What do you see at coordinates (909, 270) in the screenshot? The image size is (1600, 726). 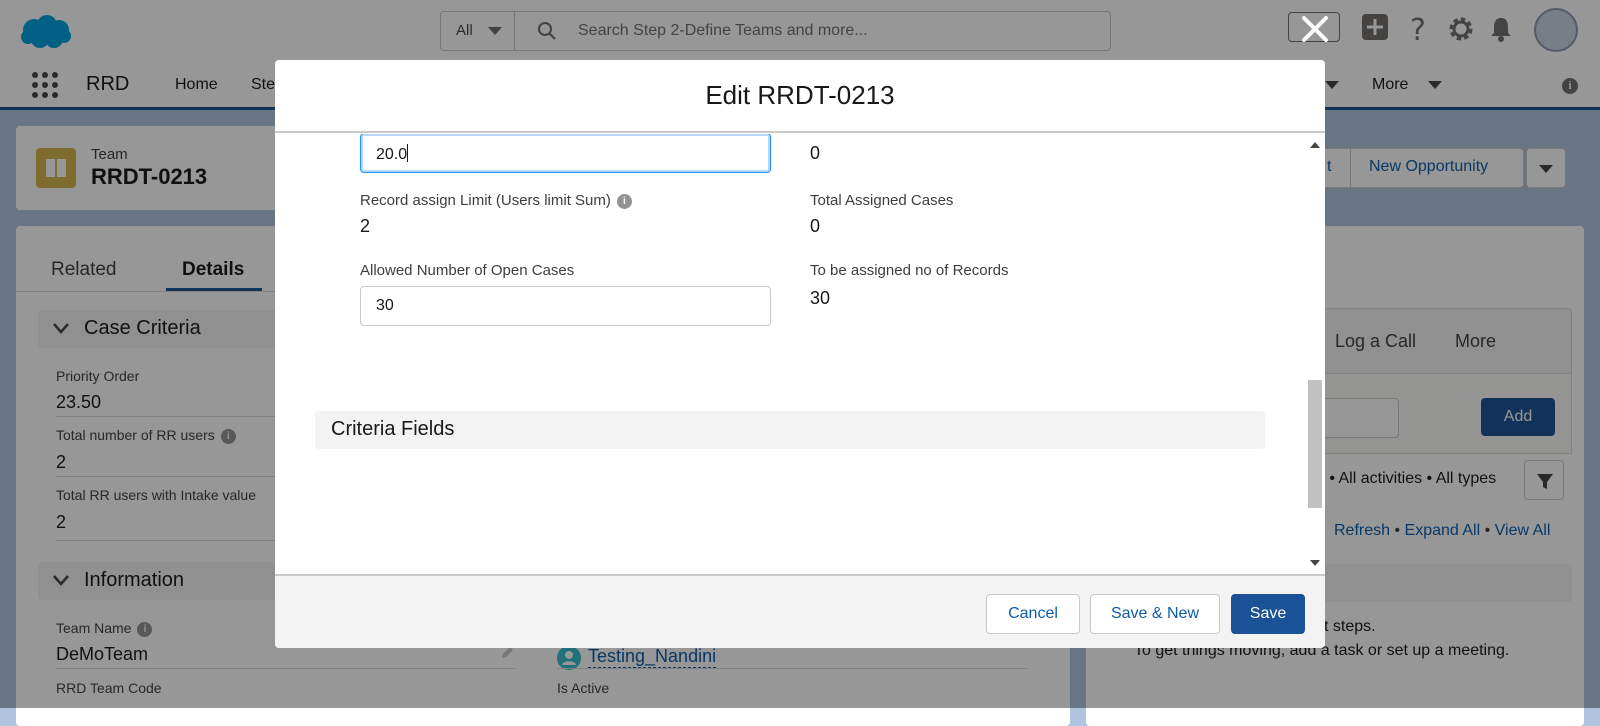 I see `field-label: To be assigned no of Records` at bounding box center [909, 270].